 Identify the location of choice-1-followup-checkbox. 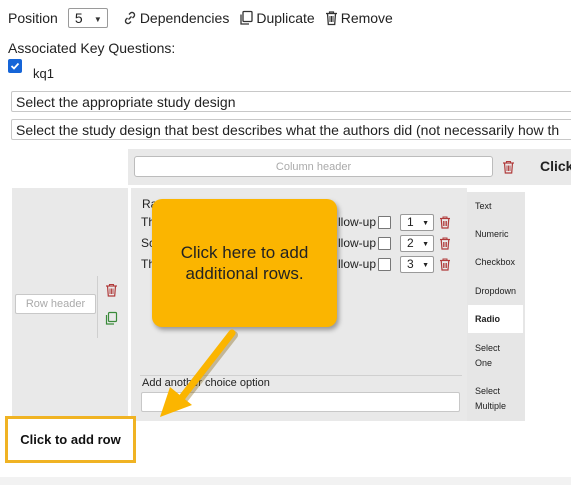
(385, 222).